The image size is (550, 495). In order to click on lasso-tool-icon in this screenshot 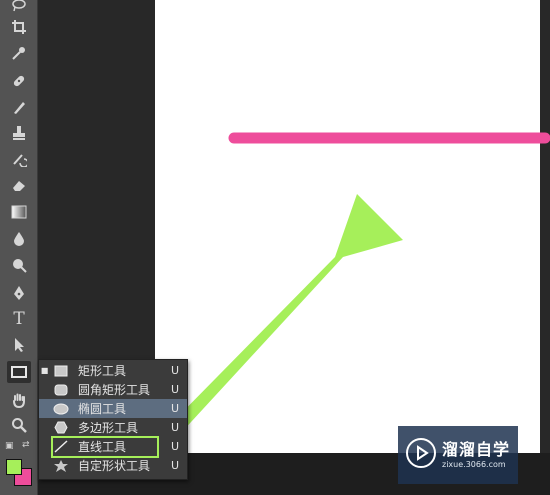, I will do `click(19, 8)`.